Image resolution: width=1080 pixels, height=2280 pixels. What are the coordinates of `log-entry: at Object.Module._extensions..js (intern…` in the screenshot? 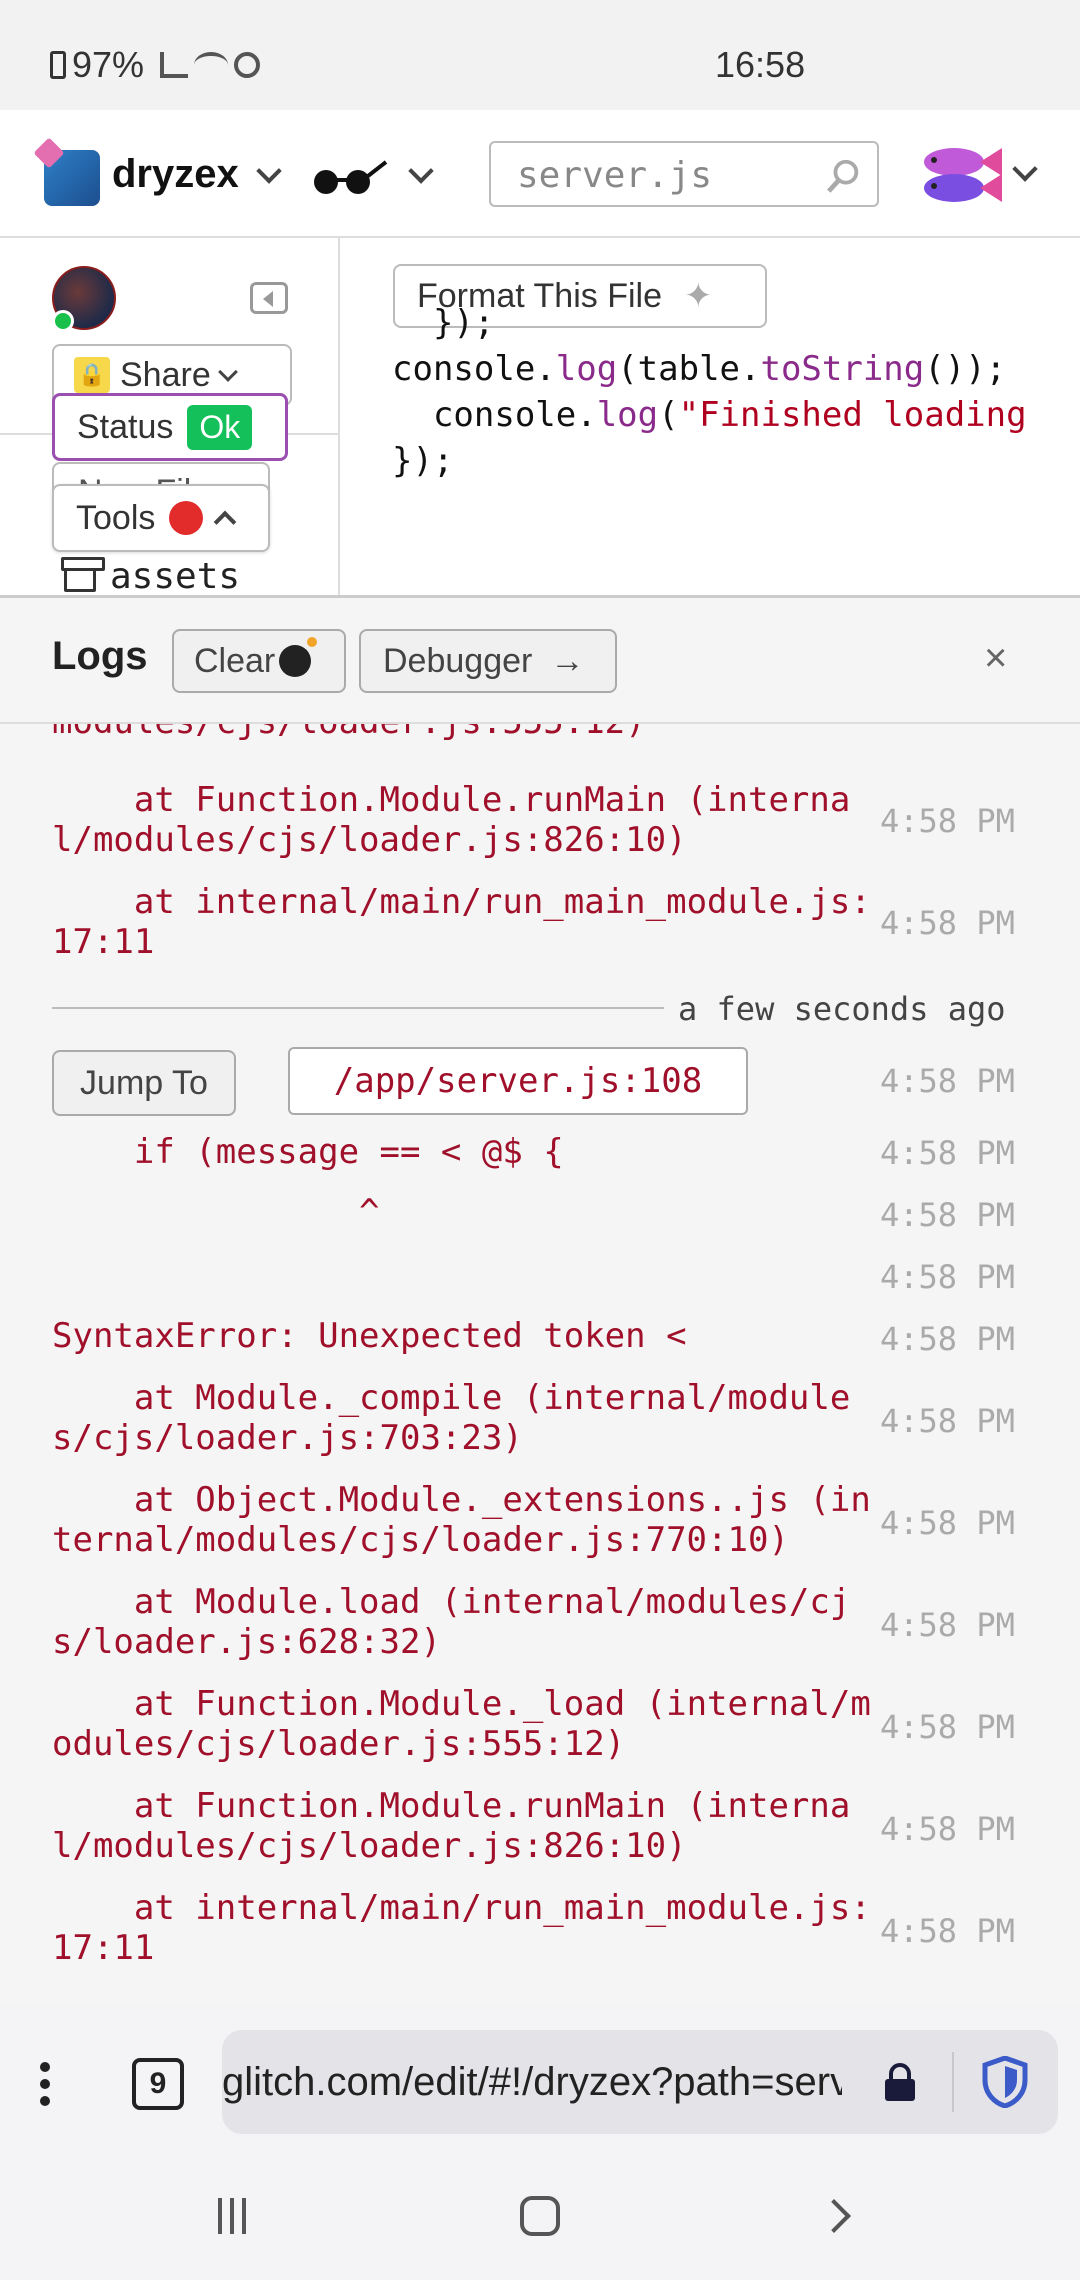 It's located at (461, 1520).